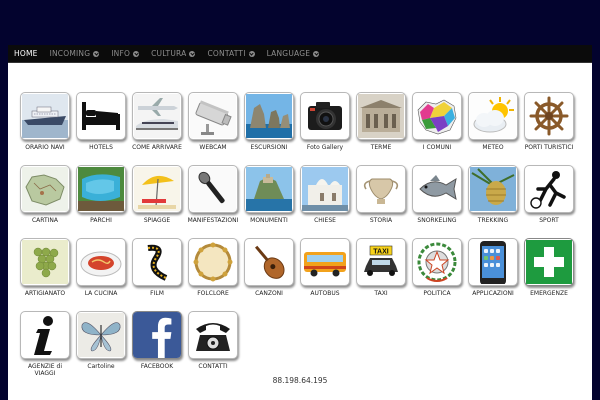  Describe the element at coordinates (493, 262) in the screenshot. I see `smartphone-icon` at that location.